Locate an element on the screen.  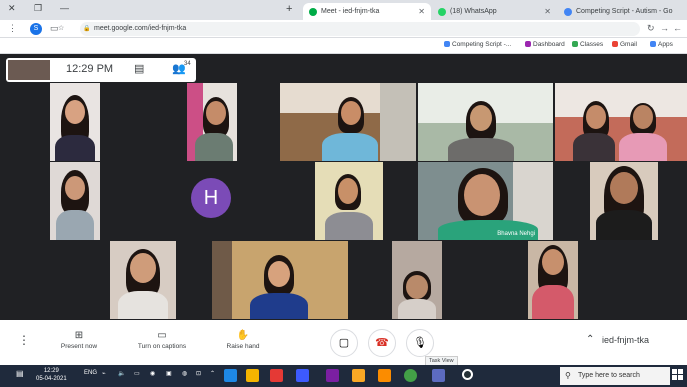
window-close-icon: ✕ is located at coordinates (12, 8).